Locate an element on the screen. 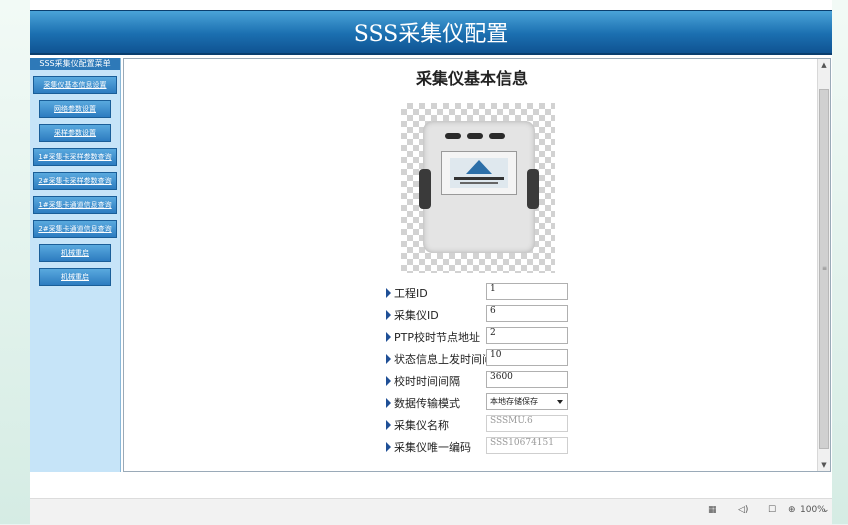 This screenshot has width=848, height=525. device-image is located at coordinates (478, 188).